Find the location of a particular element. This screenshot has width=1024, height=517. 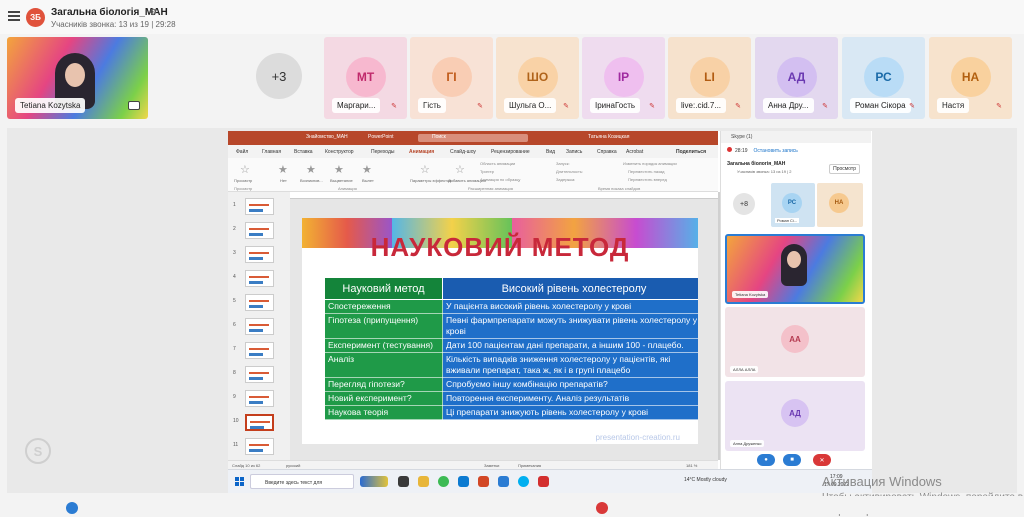

status-notes: Заметки is located at coordinates (491, 465).